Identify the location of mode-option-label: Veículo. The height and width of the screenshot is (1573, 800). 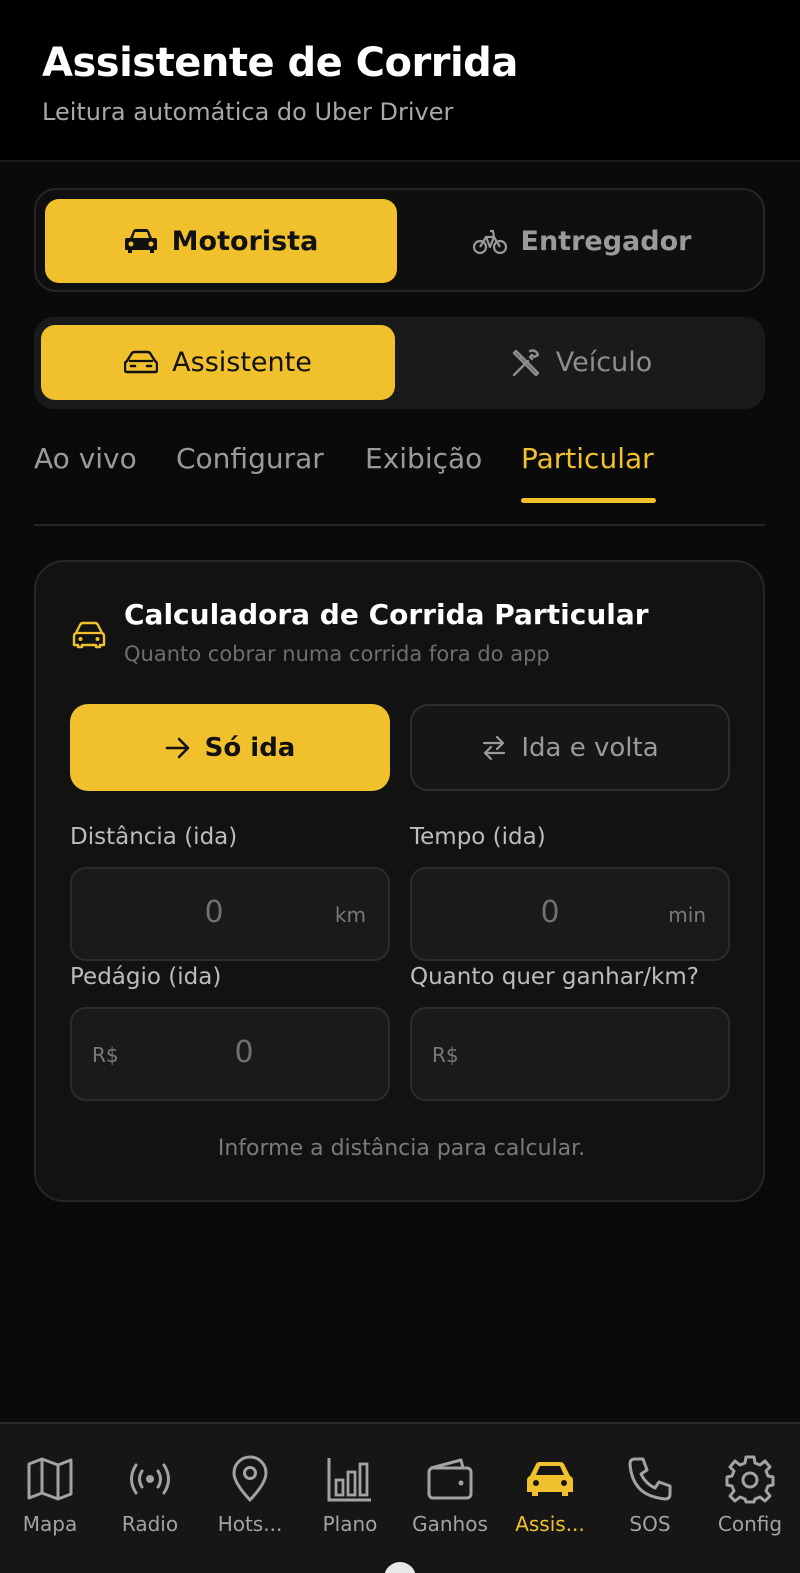
(604, 362).